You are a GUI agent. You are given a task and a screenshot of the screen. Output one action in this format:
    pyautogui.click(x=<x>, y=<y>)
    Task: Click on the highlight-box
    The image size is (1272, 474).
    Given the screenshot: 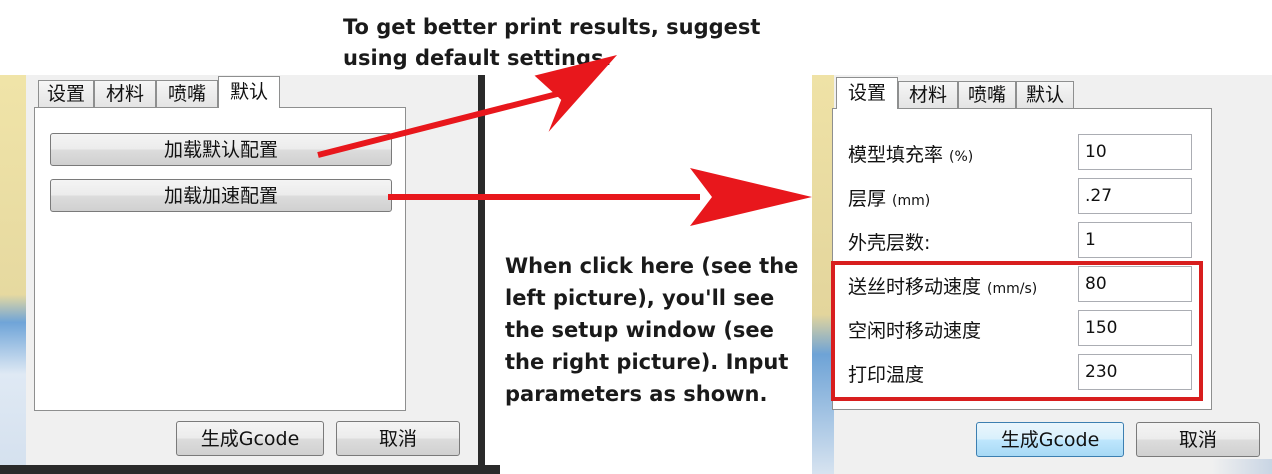 What is the action you would take?
    pyautogui.click(x=1017, y=331)
    